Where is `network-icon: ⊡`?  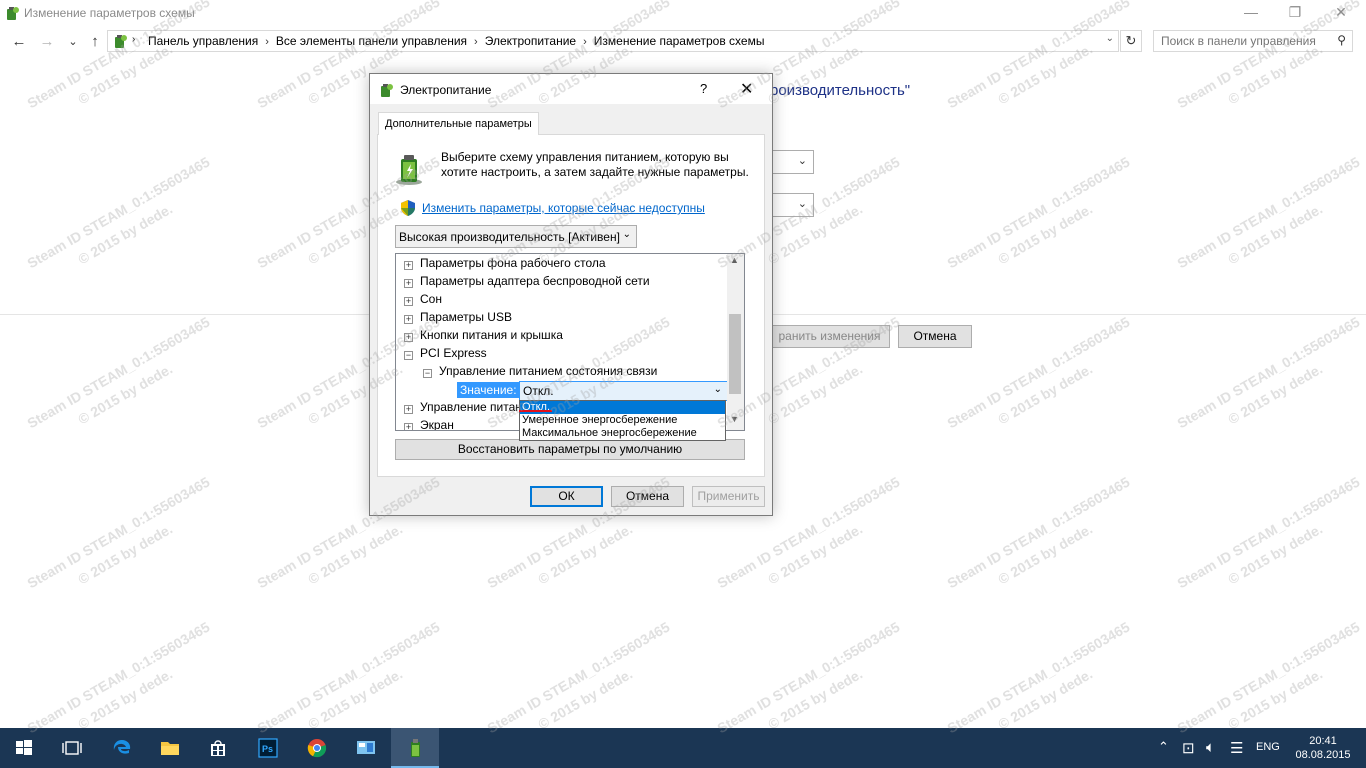
network-icon: ⊡ is located at coordinates (1188, 748).